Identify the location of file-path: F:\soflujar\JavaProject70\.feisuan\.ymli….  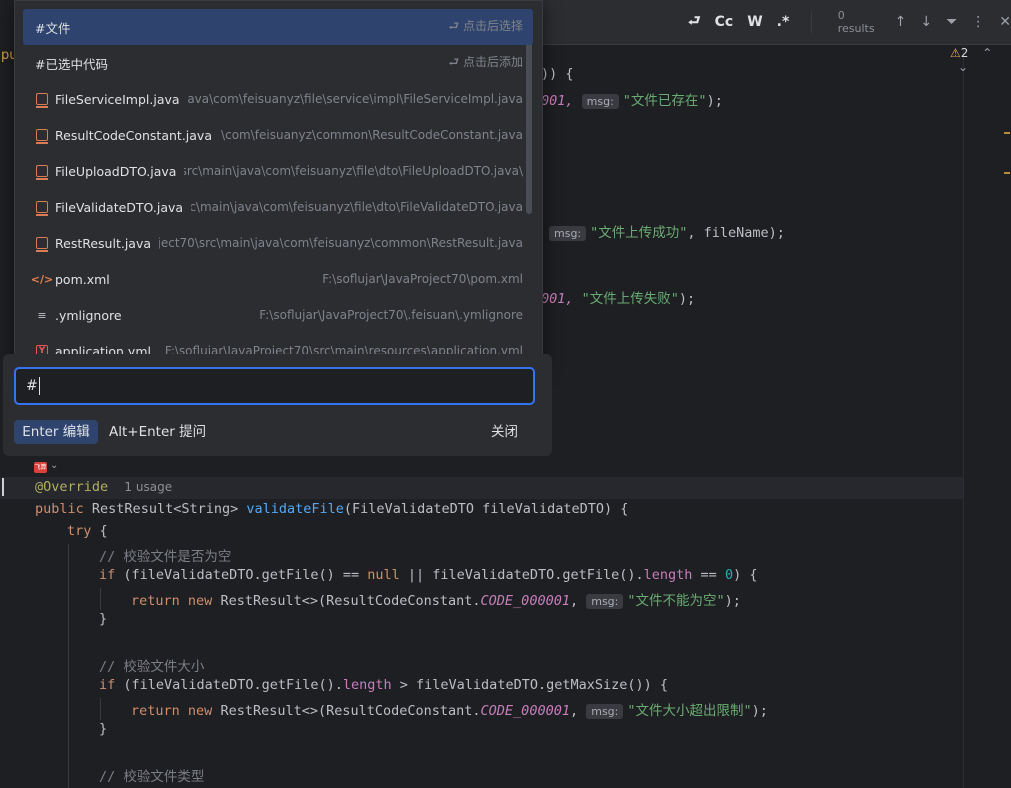
(391, 315).